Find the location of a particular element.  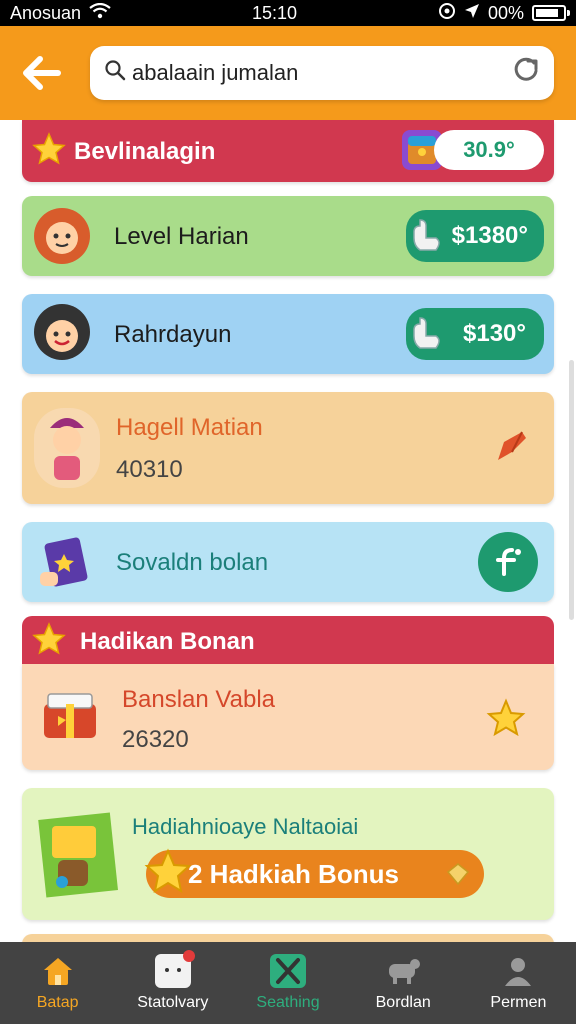

reward-button: $1380° is located at coordinates (475, 236).